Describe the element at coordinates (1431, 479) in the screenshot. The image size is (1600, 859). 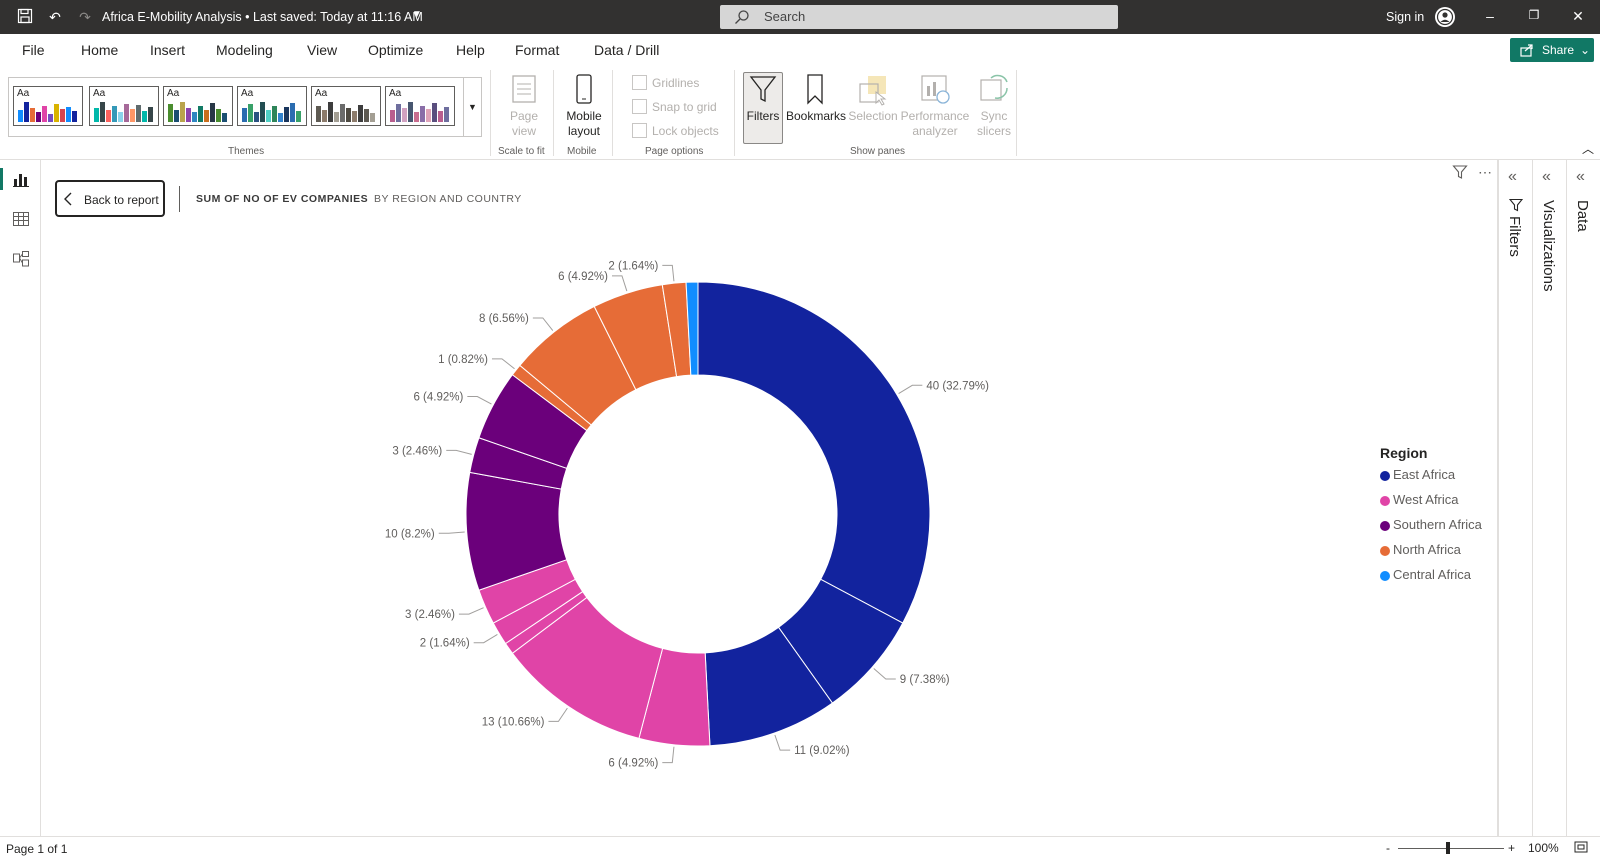
I see `legend-item-east-africa: East Africa` at that location.